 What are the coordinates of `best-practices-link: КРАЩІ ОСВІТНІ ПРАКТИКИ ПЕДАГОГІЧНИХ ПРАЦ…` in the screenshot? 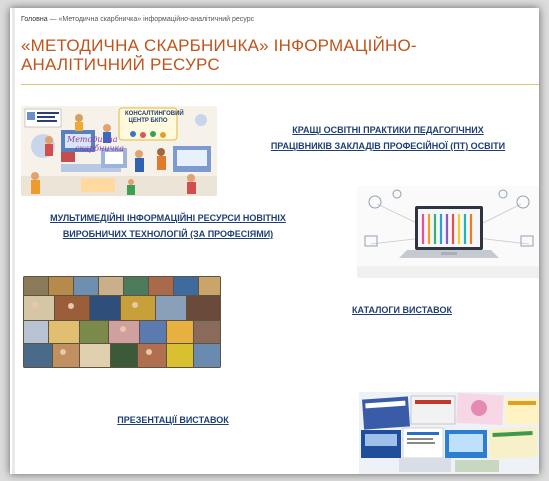 It's located at (388, 138).